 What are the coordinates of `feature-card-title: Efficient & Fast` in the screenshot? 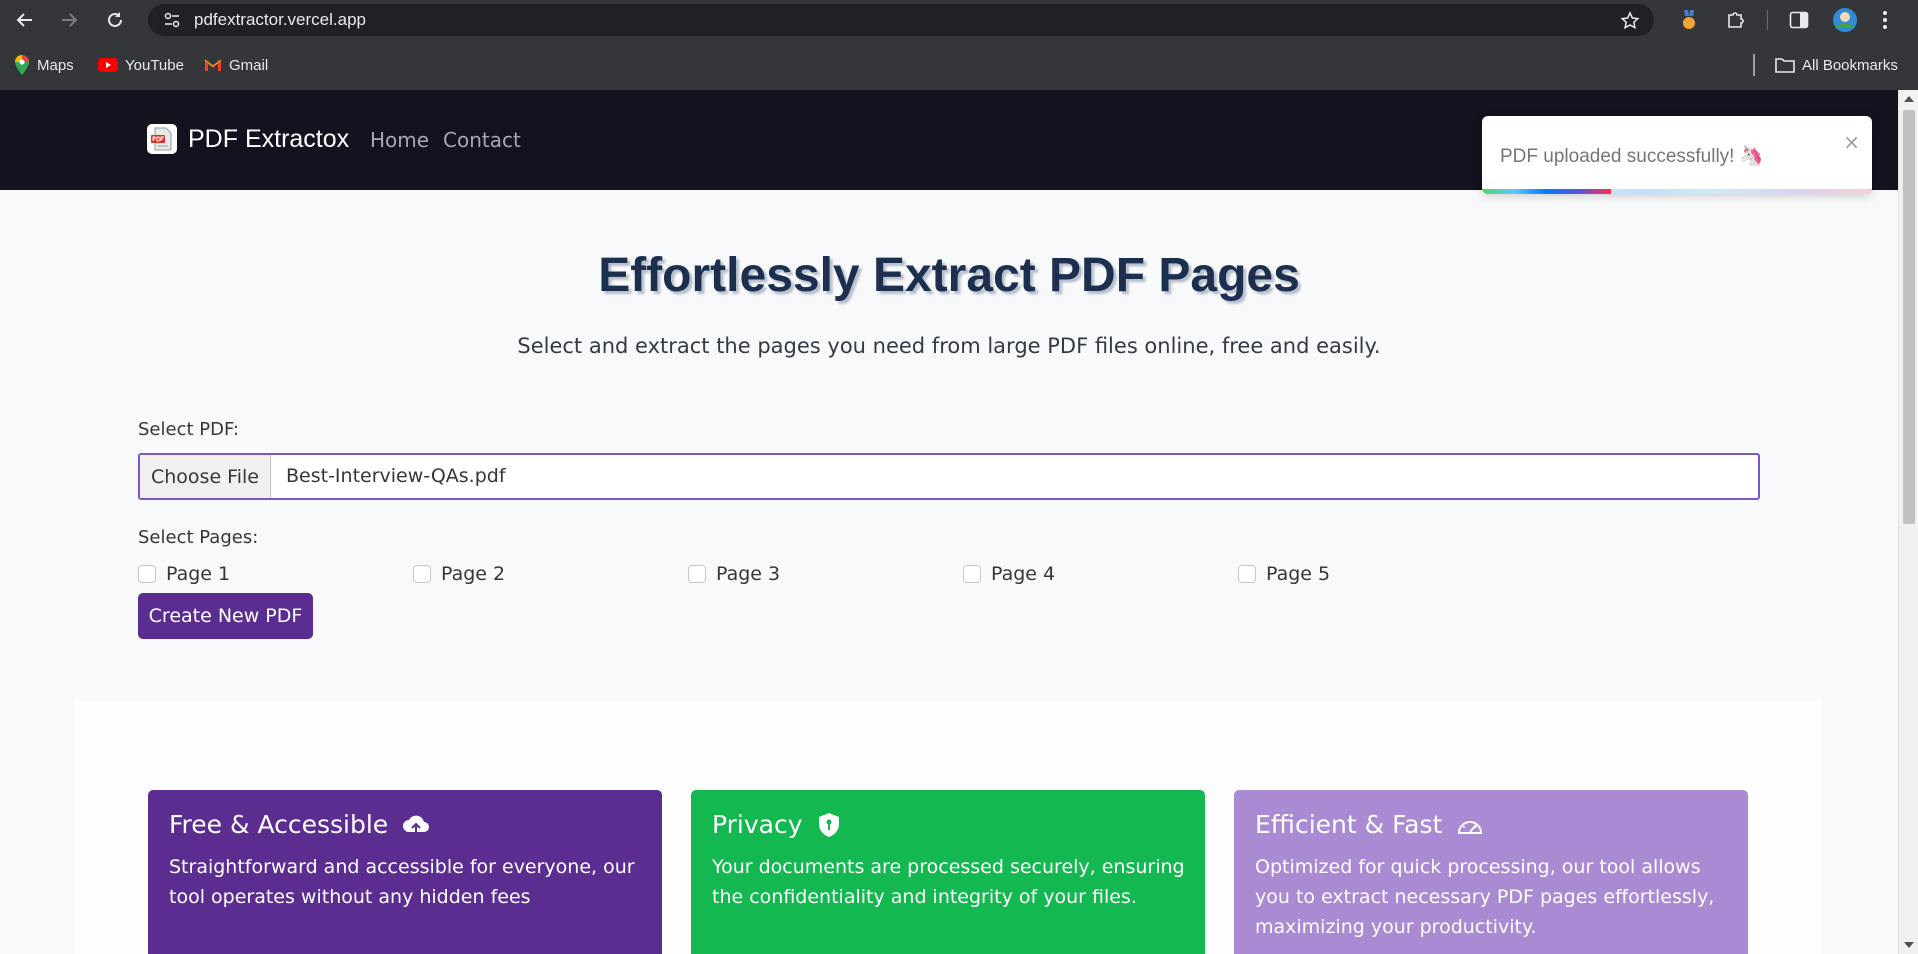 It's located at (1369, 824).